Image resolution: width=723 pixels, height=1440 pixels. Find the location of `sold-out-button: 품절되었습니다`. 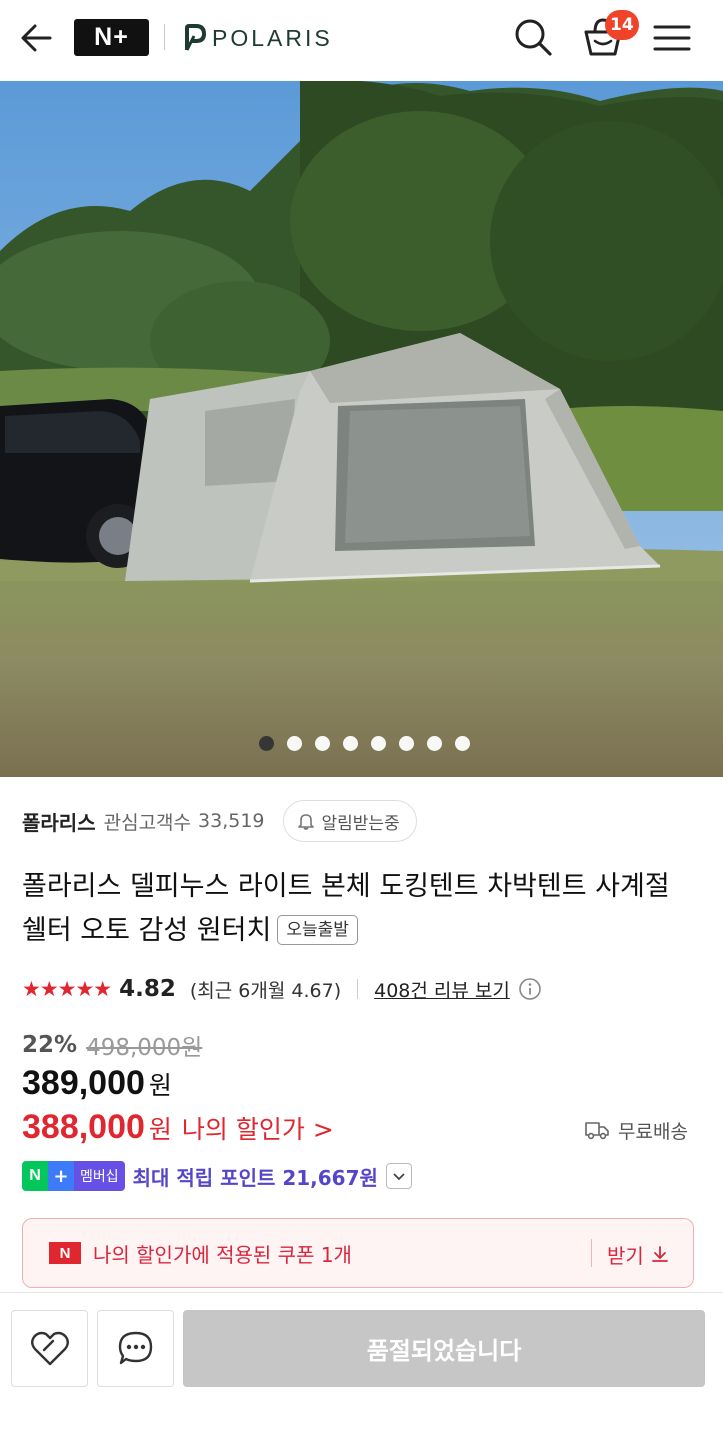

sold-out-button: 품절되었습니다 is located at coordinates (444, 1348).